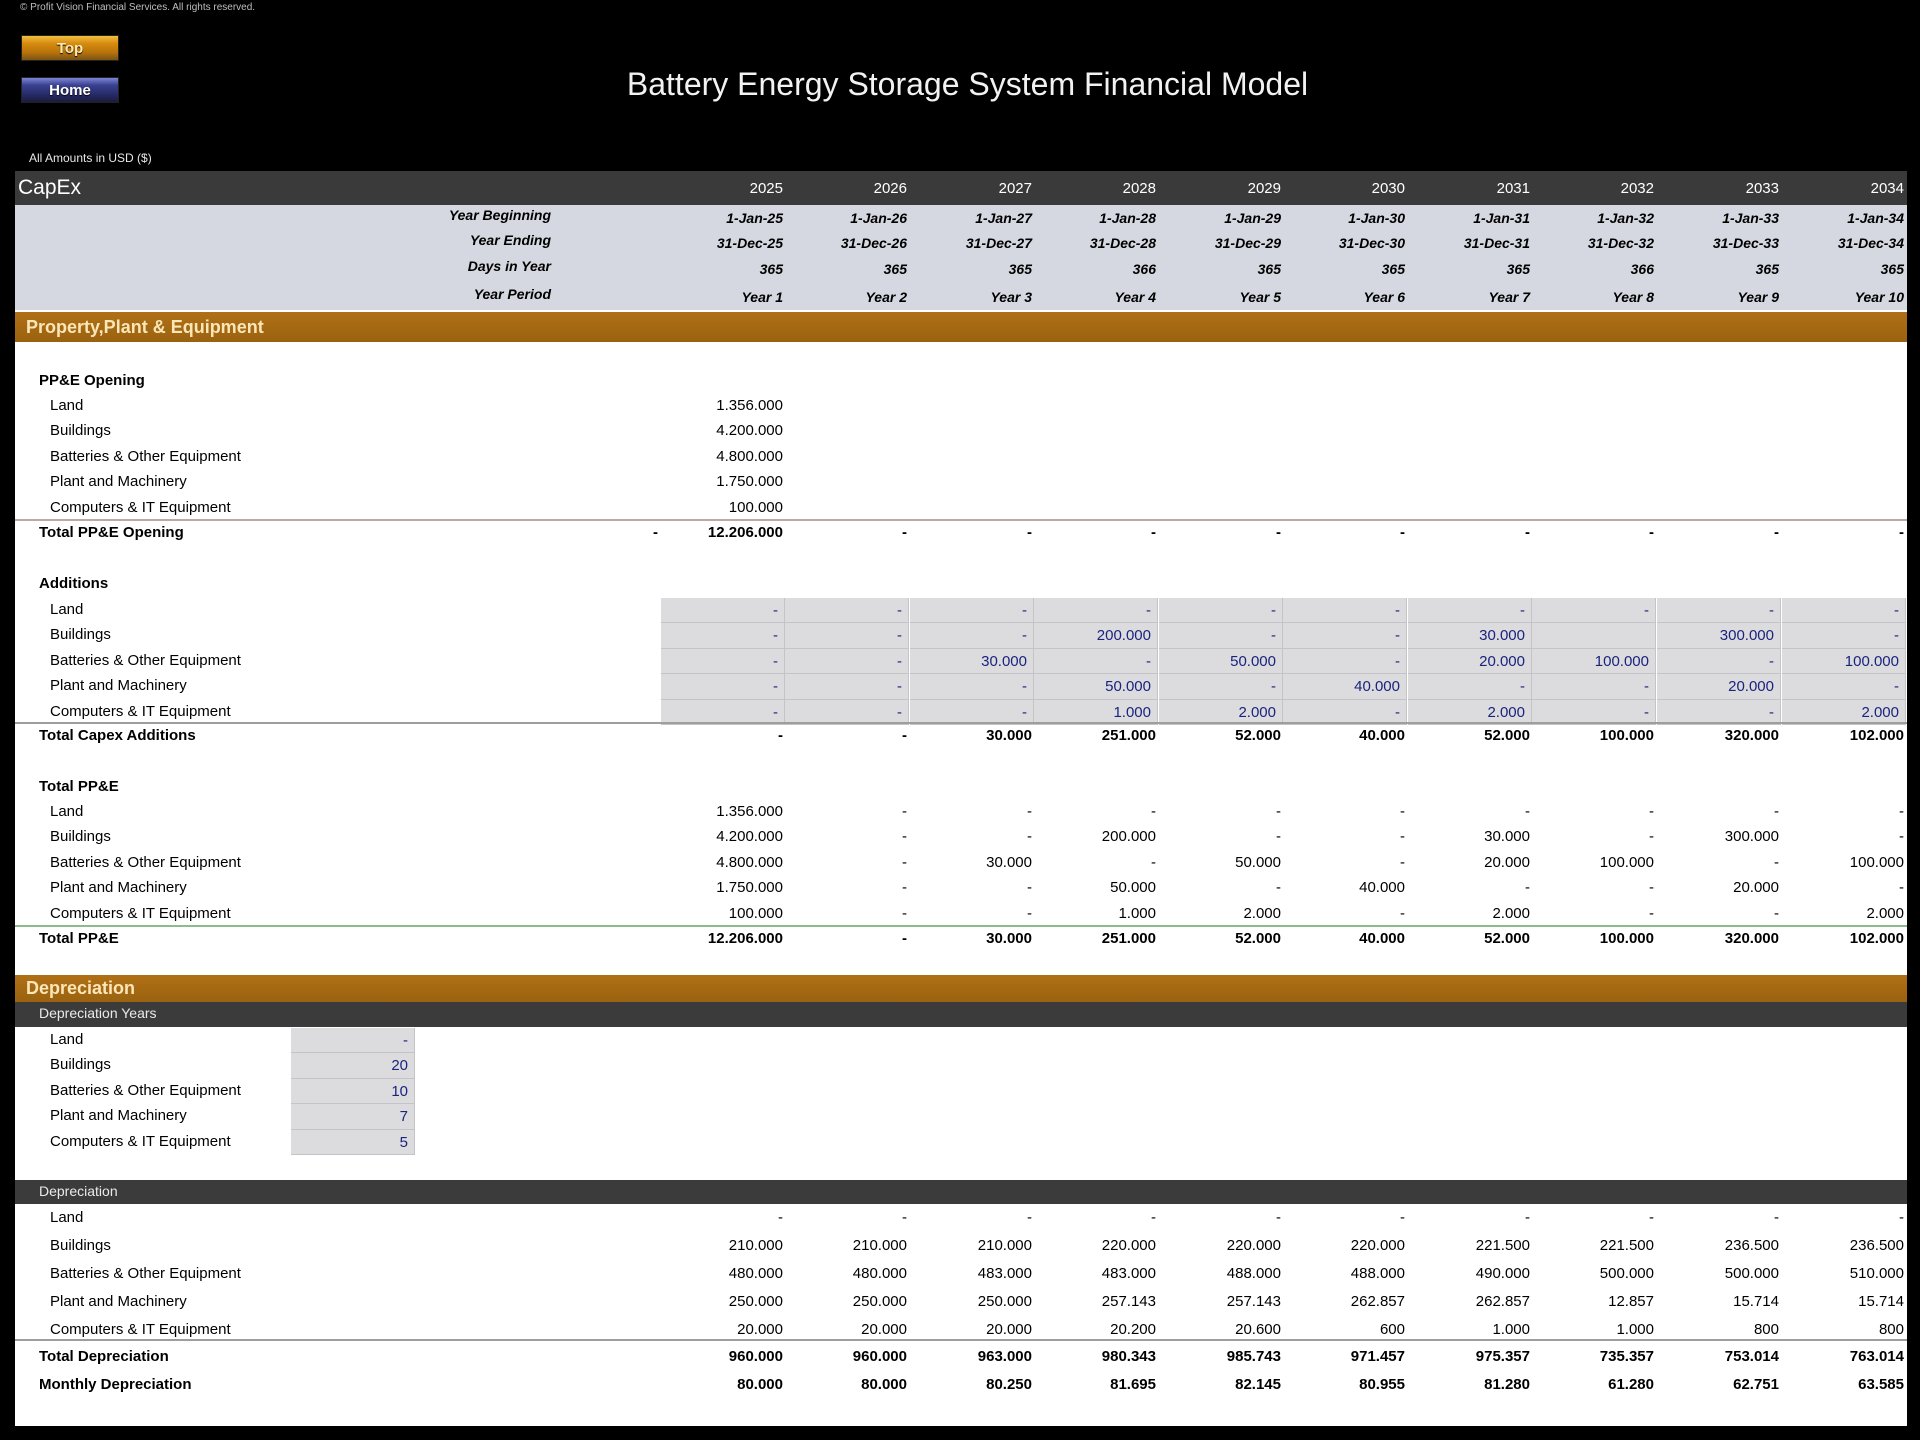  What do you see at coordinates (1262, 913) in the screenshot?
I see `total-ppe-value: 2.000` at bounding box center [1262, 913].